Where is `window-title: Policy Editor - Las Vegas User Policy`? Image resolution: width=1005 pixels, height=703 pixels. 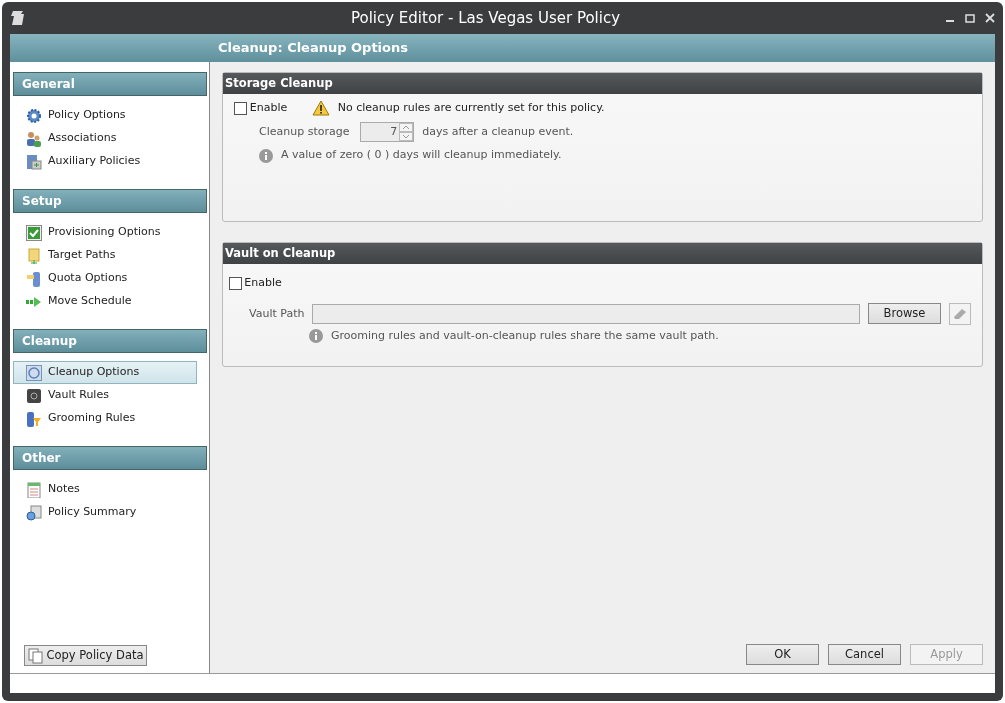
window-title: Policy Editor - Las Vegas User Policy is located at coordinates (485, 18).